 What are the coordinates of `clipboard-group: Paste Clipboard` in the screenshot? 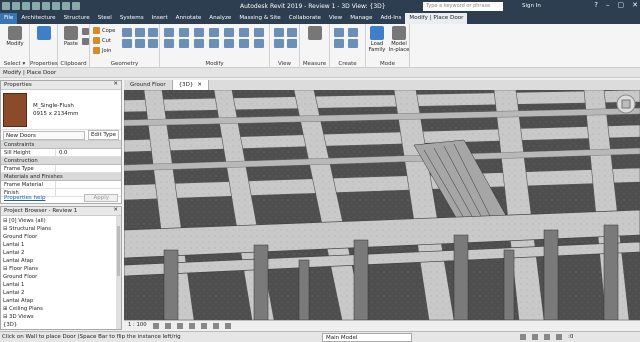 It's located at (74, 46).